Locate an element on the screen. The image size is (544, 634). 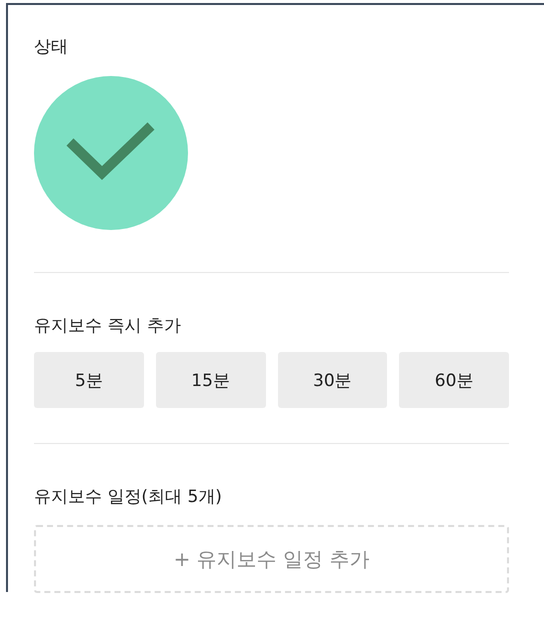
minutes-button: 30분 is located at coordinates (333, 380).